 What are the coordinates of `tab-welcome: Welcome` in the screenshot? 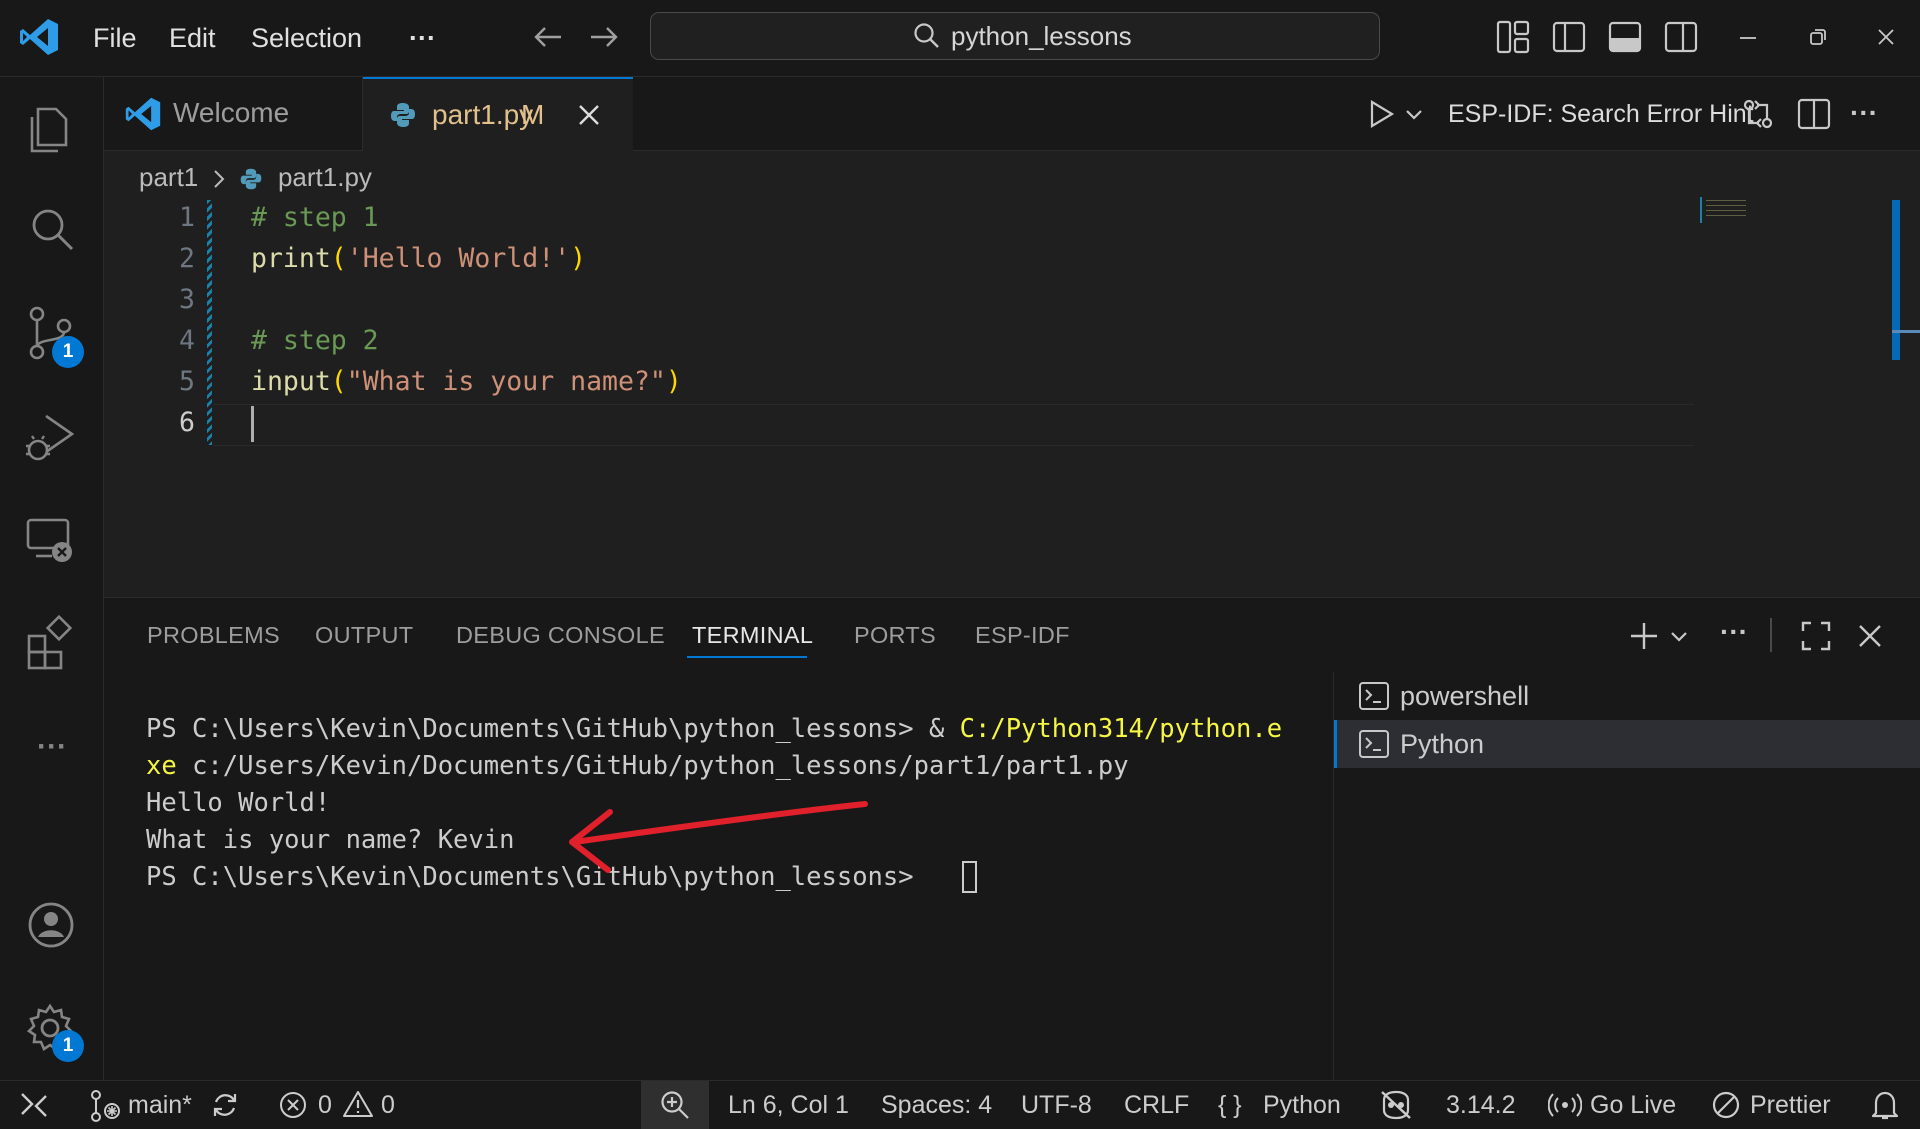 It's located at (233, 113).